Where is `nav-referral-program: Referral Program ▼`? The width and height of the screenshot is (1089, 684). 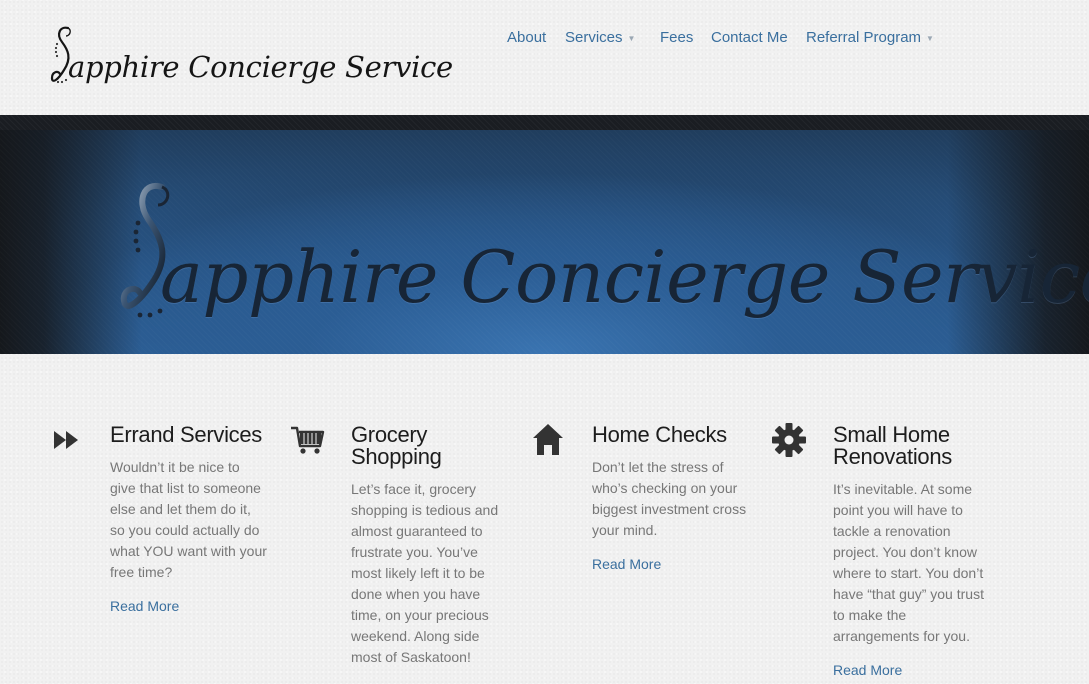
nav-referral-program: Referral Program ▼ is located at coordinates (870, 37).